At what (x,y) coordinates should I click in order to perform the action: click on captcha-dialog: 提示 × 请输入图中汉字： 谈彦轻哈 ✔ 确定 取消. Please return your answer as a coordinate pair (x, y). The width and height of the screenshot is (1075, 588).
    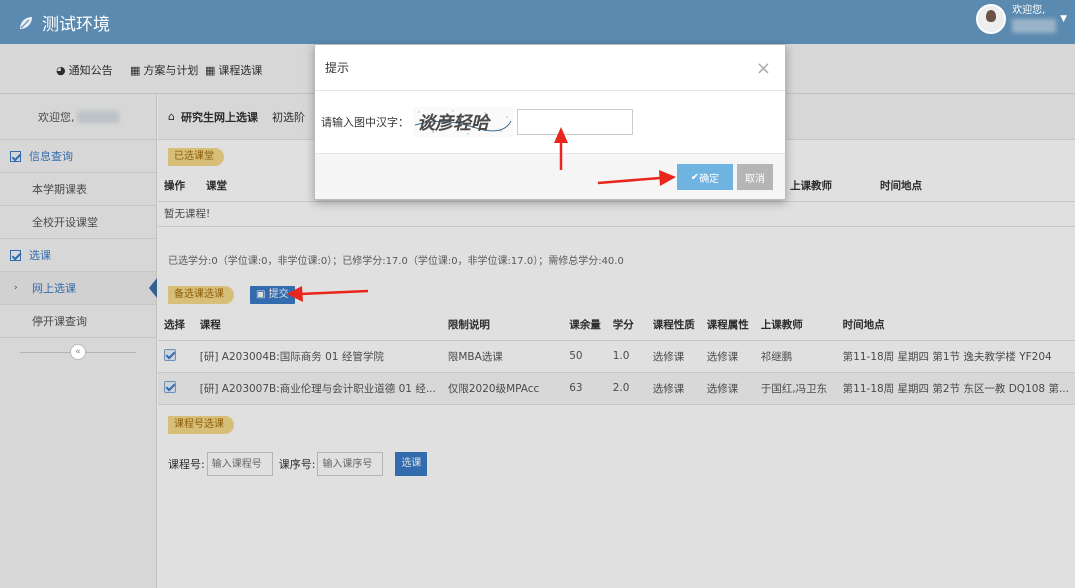
    Looking at the image, I should click on (550, 122).